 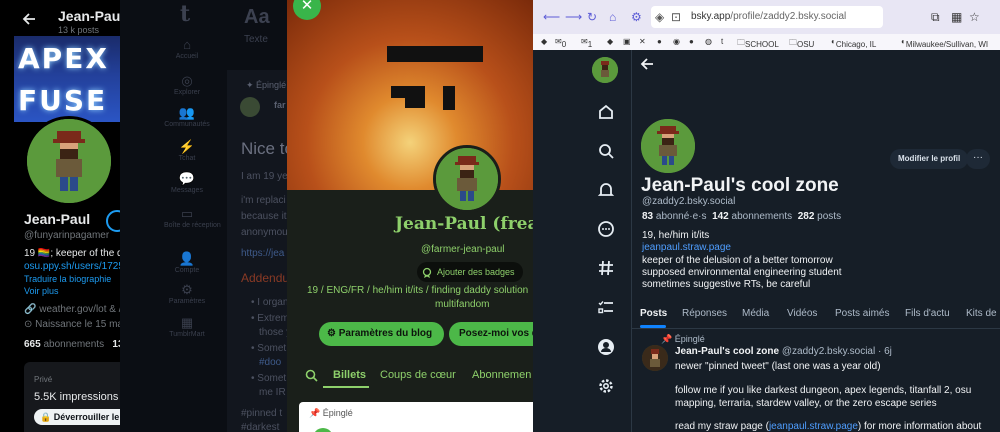 What do you see at coordinates (280, 105) in the screenshot?
I see `post-author: far` at bounding box center [280, 105].